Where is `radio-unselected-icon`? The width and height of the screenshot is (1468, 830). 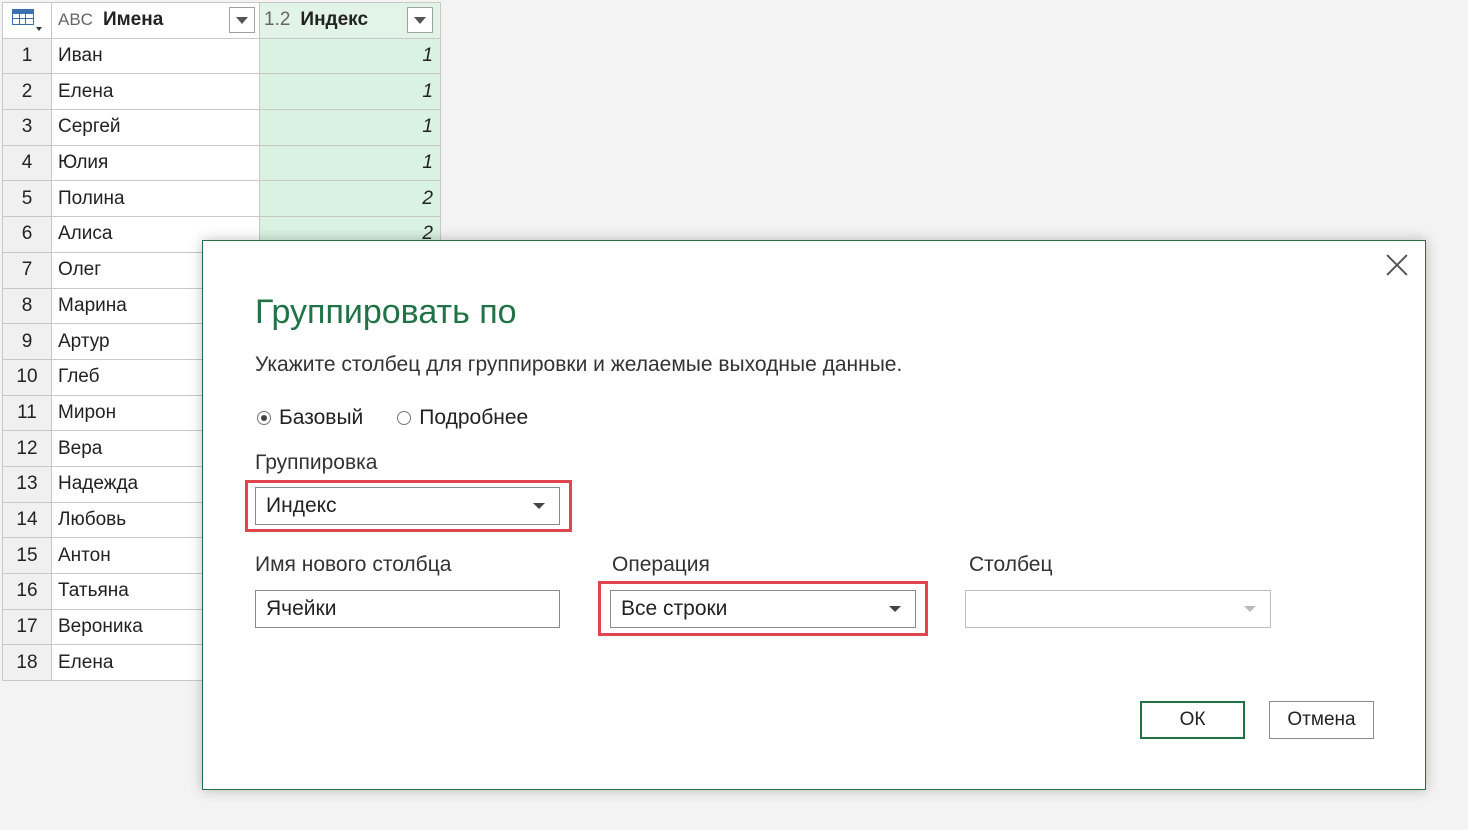 radio-unselected-icon is located at coordinates (404, 418).